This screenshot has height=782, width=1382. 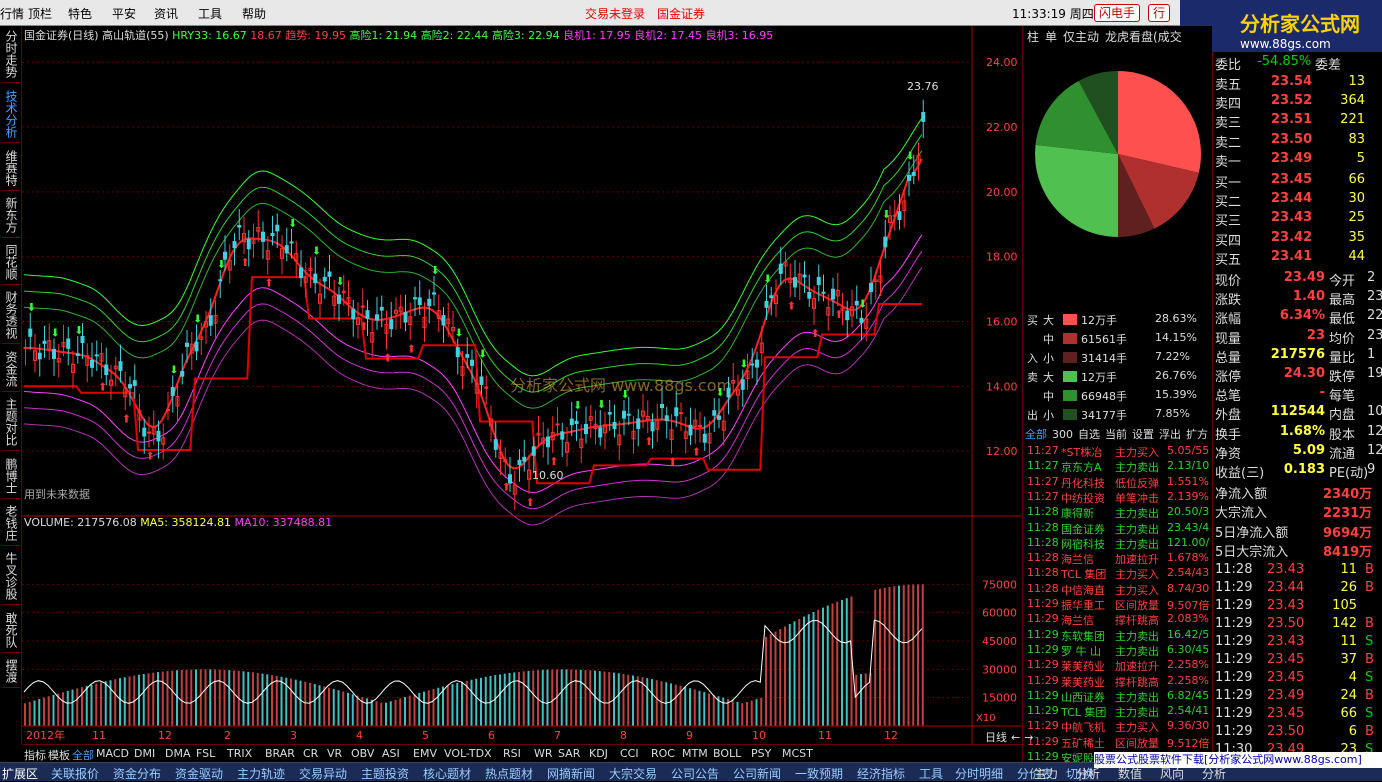 I want to click on indicator-tab: ROC, so click(x=663, y=753).